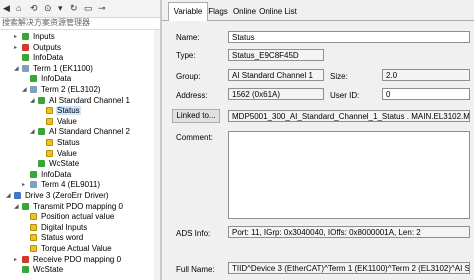 This screenshot has width=474, height=280. I want to click on tree-item: Status word, so click(53, 238).